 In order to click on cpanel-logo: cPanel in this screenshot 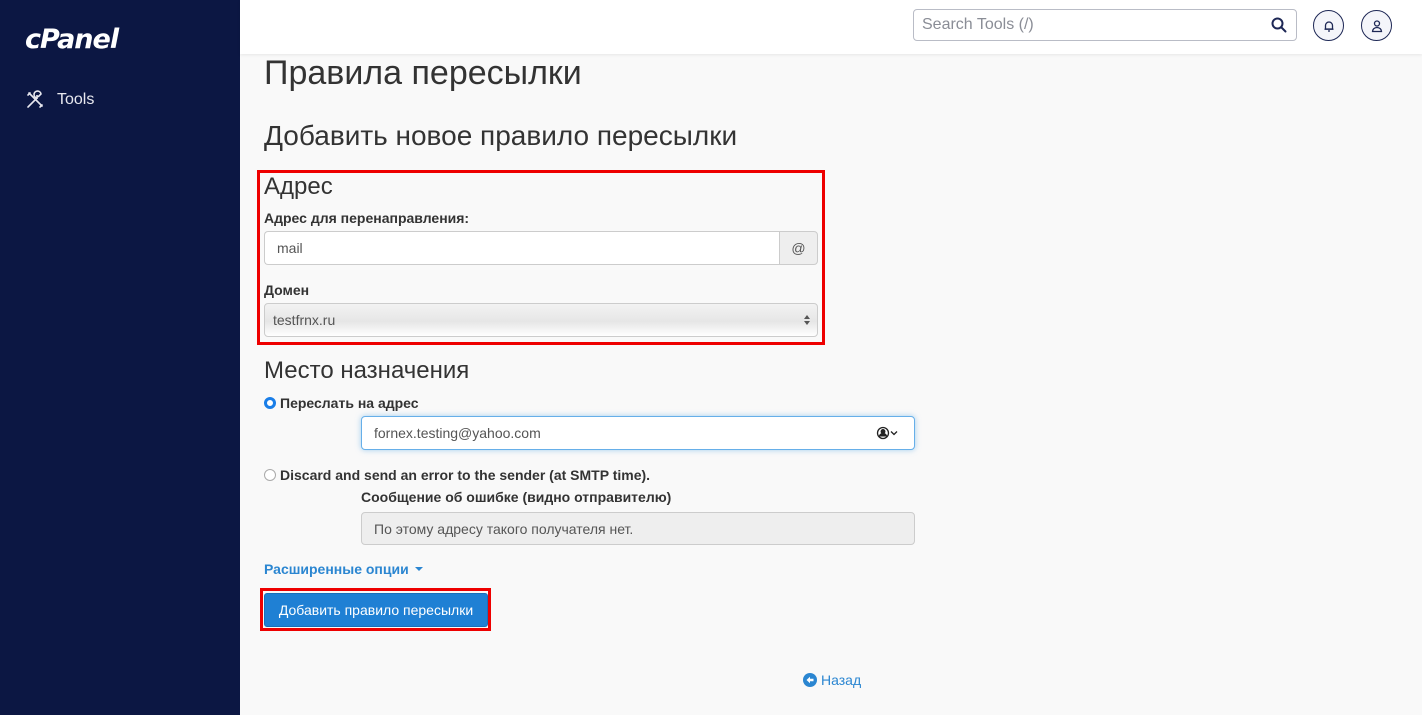, I will do `click(72, 39)`.